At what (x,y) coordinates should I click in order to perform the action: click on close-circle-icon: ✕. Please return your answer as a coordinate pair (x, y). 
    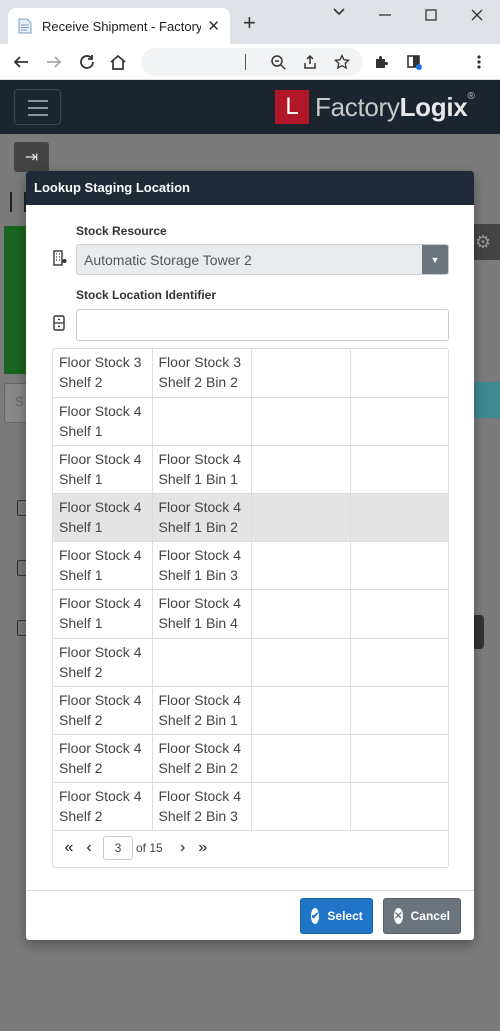
    Looking at the image, I should click on (398, 916).